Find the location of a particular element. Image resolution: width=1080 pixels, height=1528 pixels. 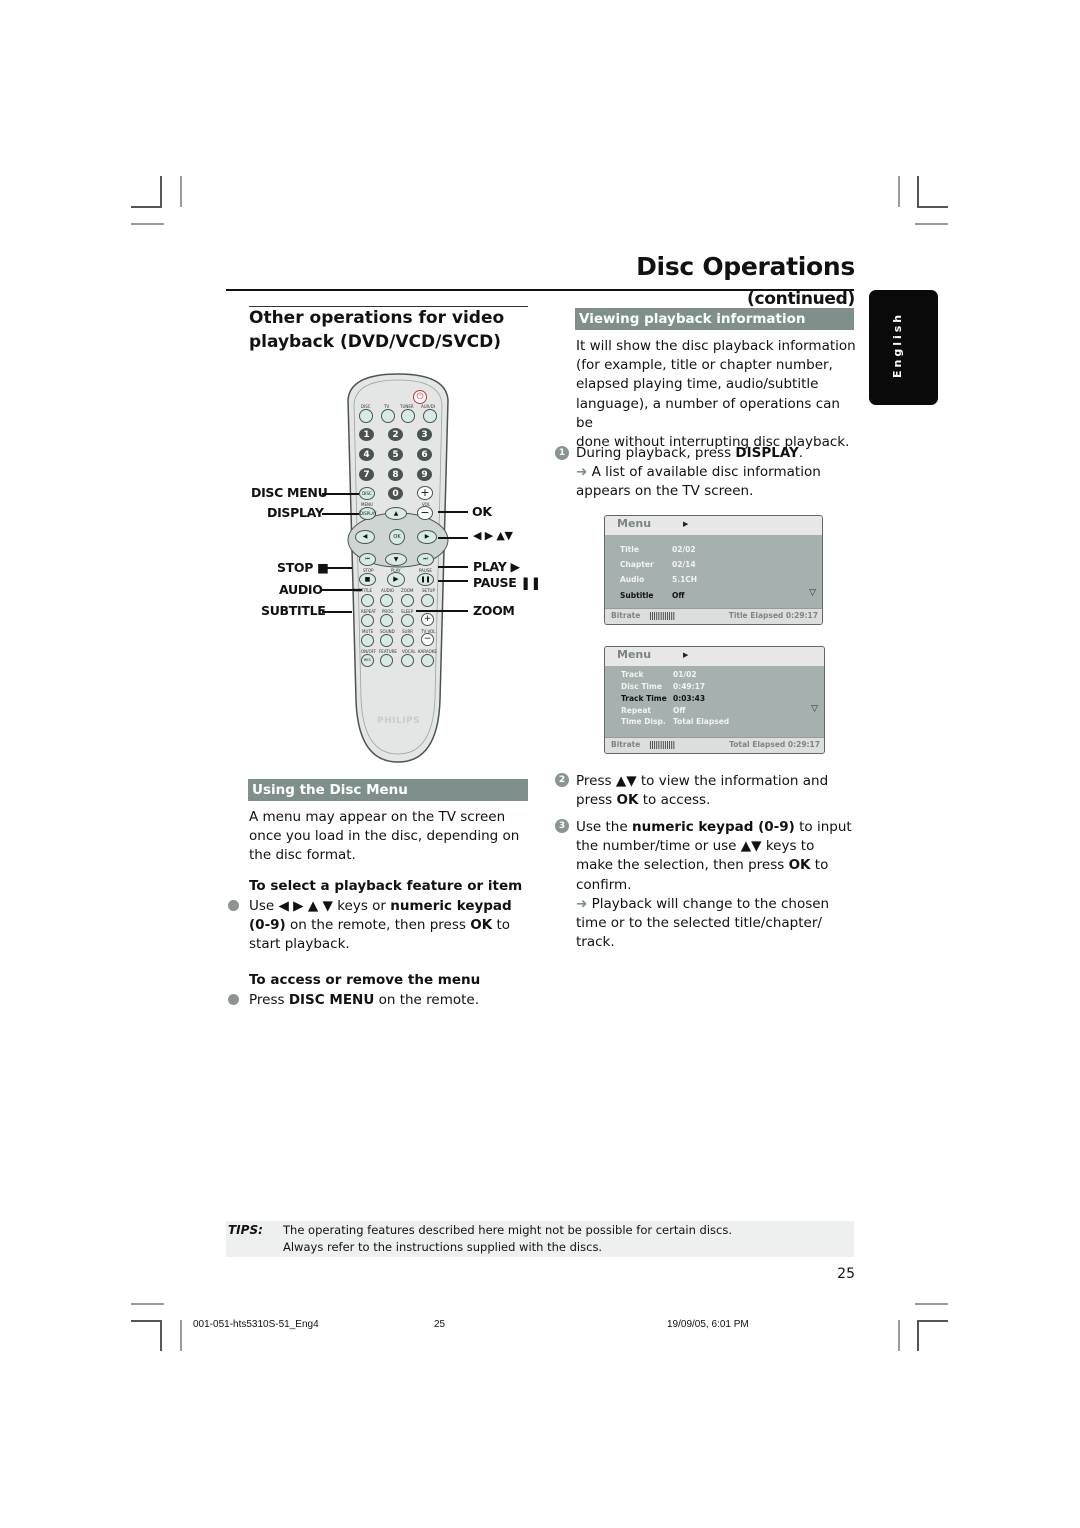

right-button: ▶ is located at coordinates (427, 537).